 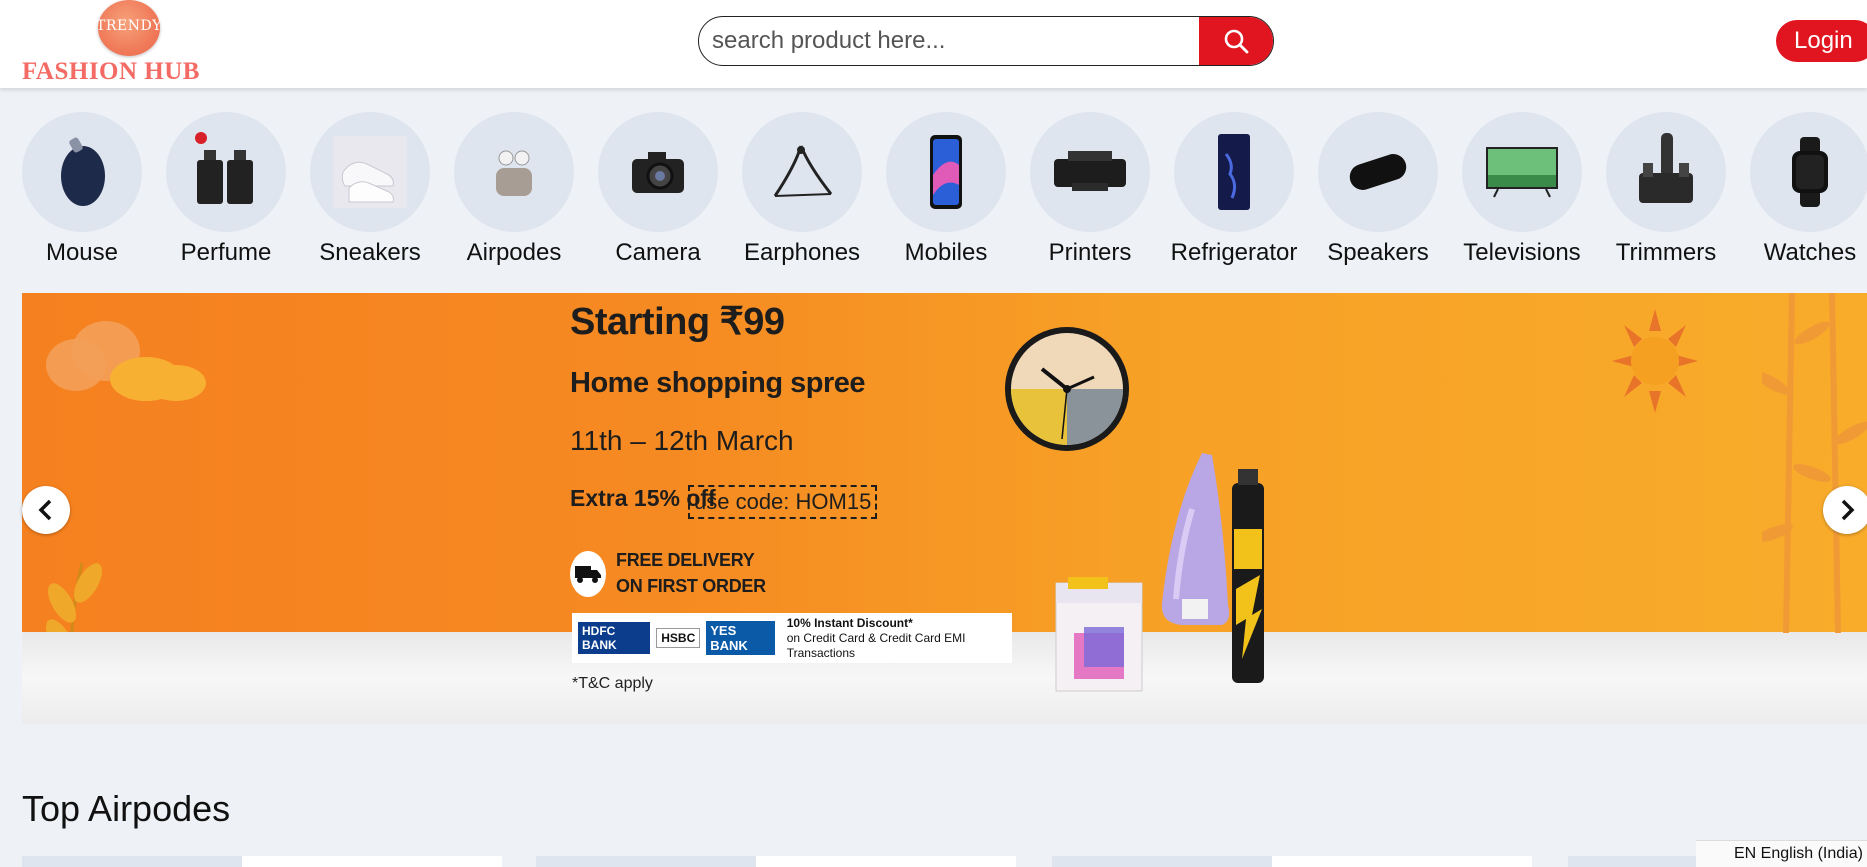 What do you see at coordinates (370, 172) in the screenshot?
I see `sneakers-icon` at bounding box center [370, 172].